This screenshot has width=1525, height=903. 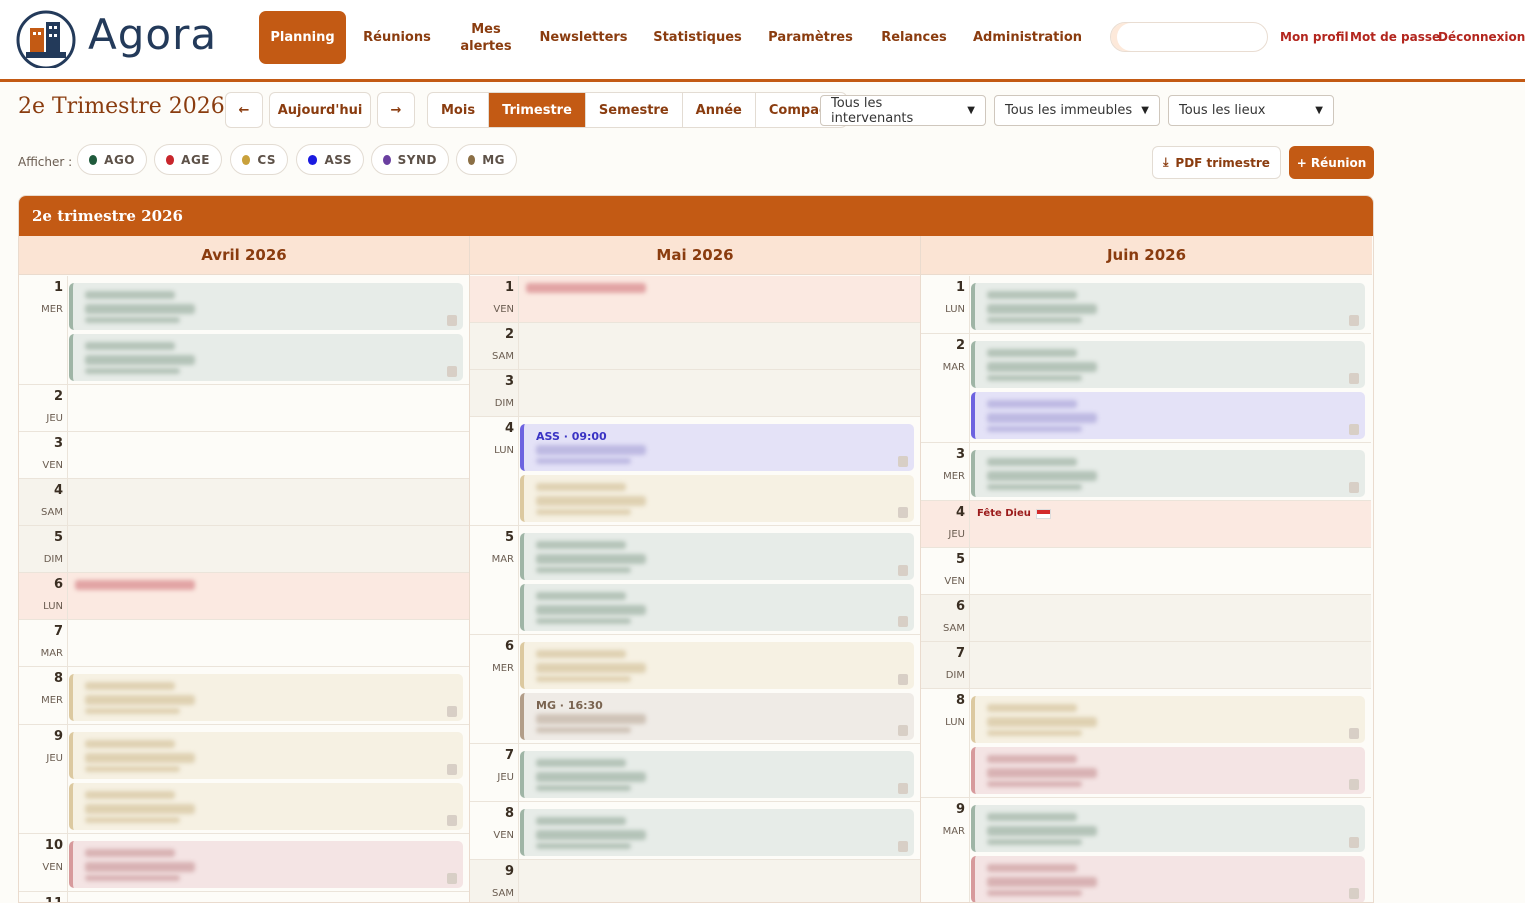 I want to click on day-cell: 6 SAM, so click(x=1146, y=618).